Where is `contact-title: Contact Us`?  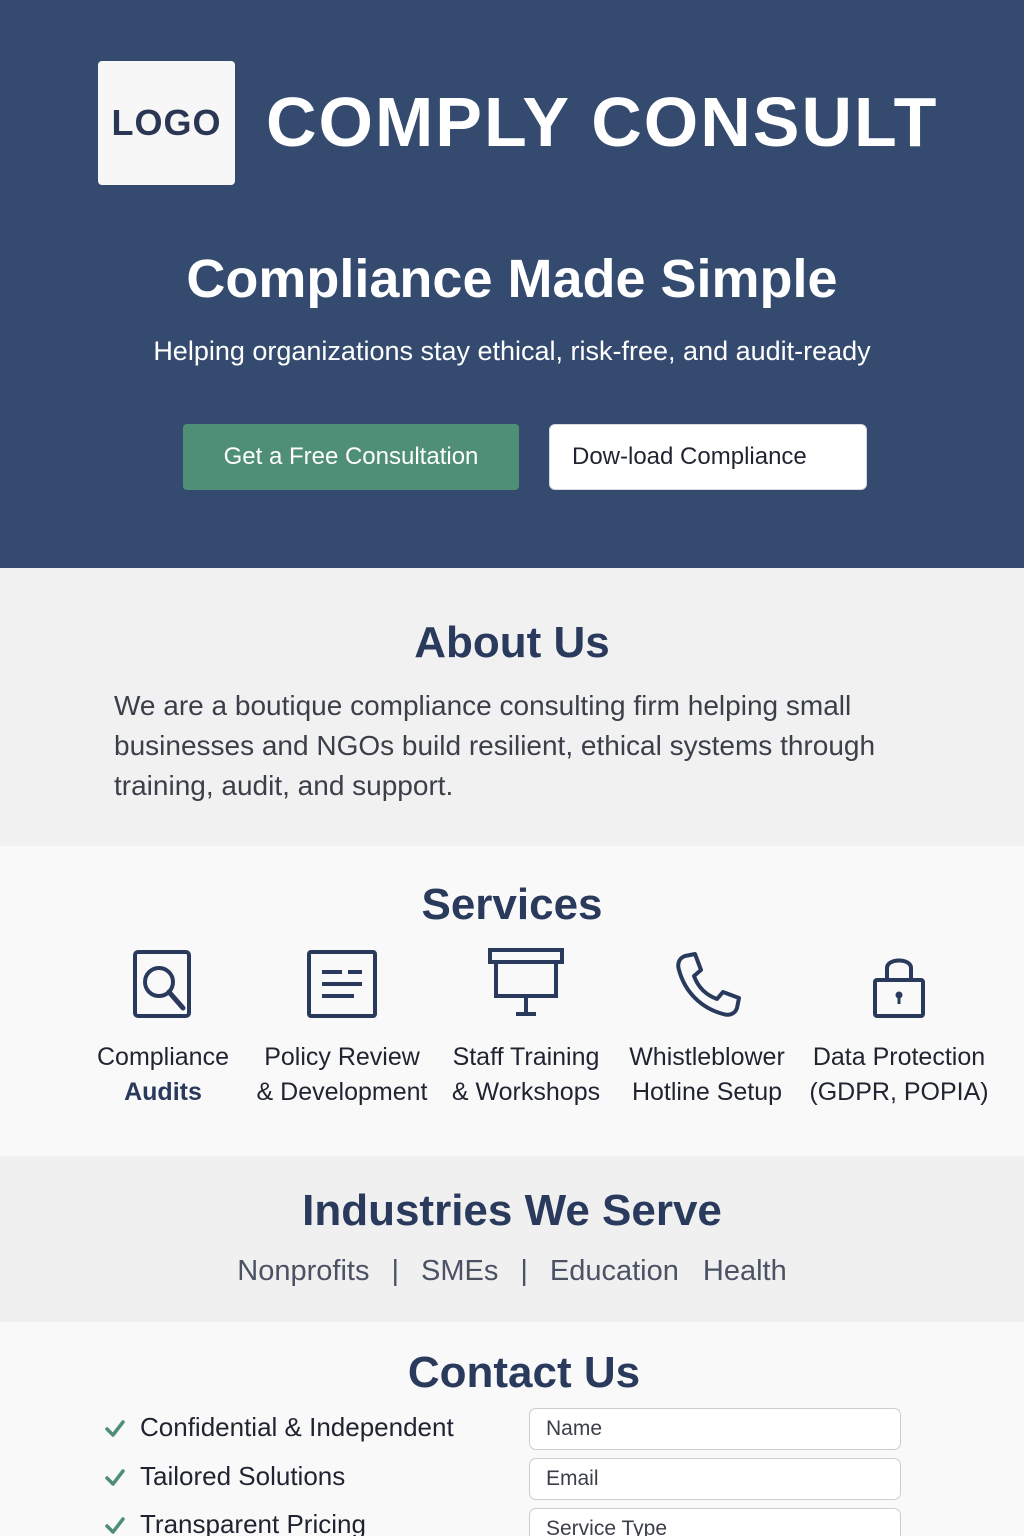 contact-title: Contact Us is located at coordinates (524, 1372).